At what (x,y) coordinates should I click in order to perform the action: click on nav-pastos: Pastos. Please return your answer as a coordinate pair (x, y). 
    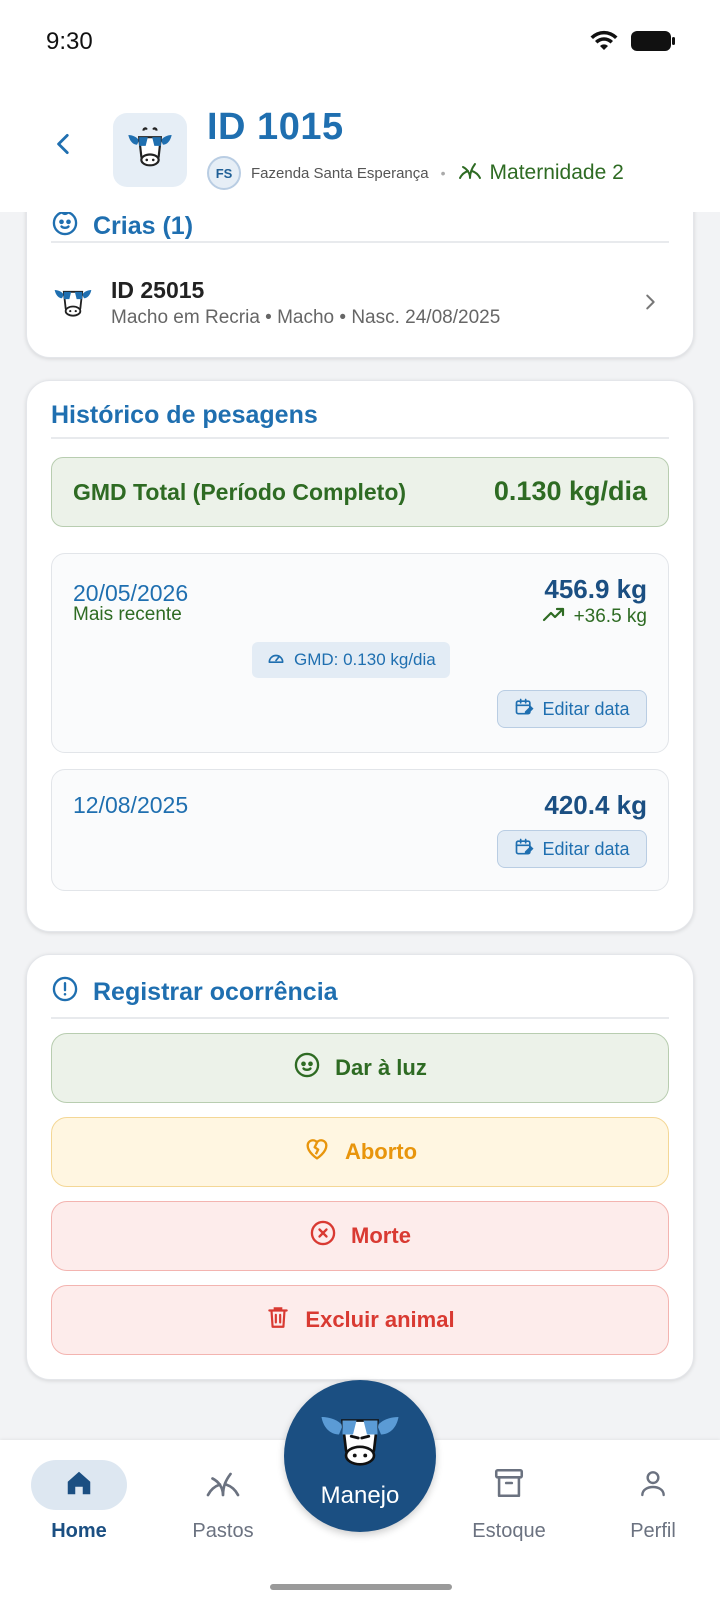
    Looking at the image, I should click on (223, 1510).